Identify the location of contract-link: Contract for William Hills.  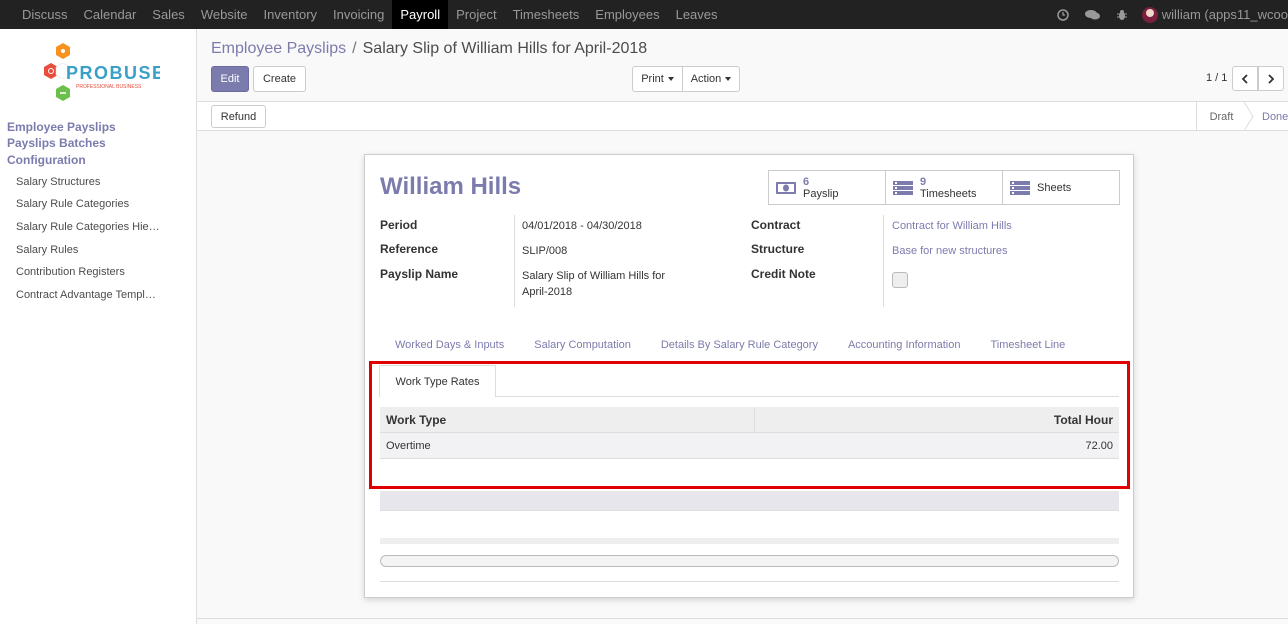
(952, 226).